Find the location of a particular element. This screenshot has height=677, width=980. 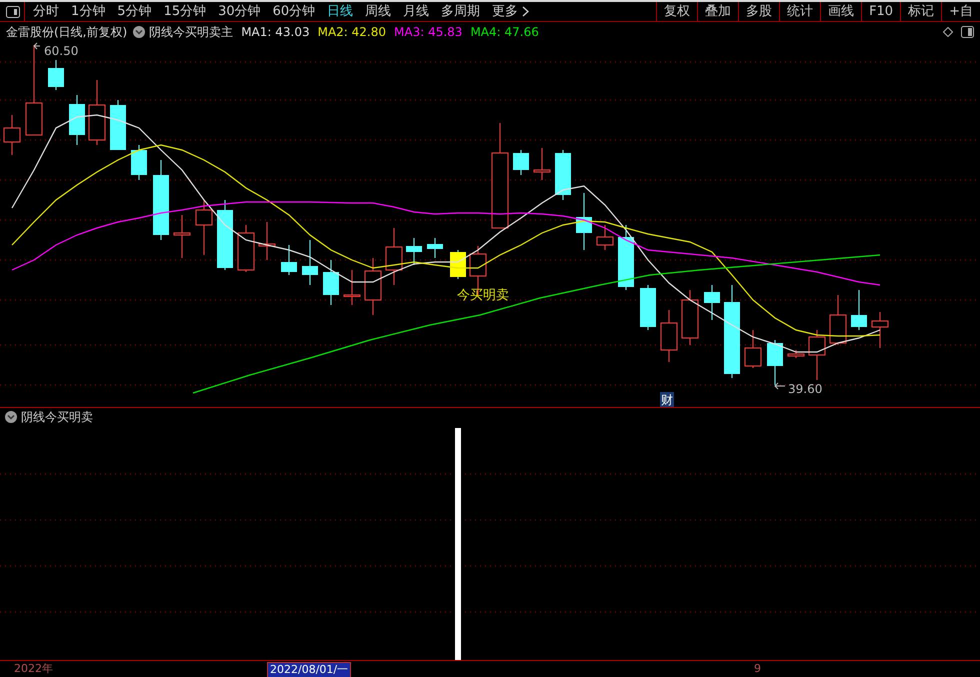

toolbar-button: 统计 is located at coordinates (799, 11).